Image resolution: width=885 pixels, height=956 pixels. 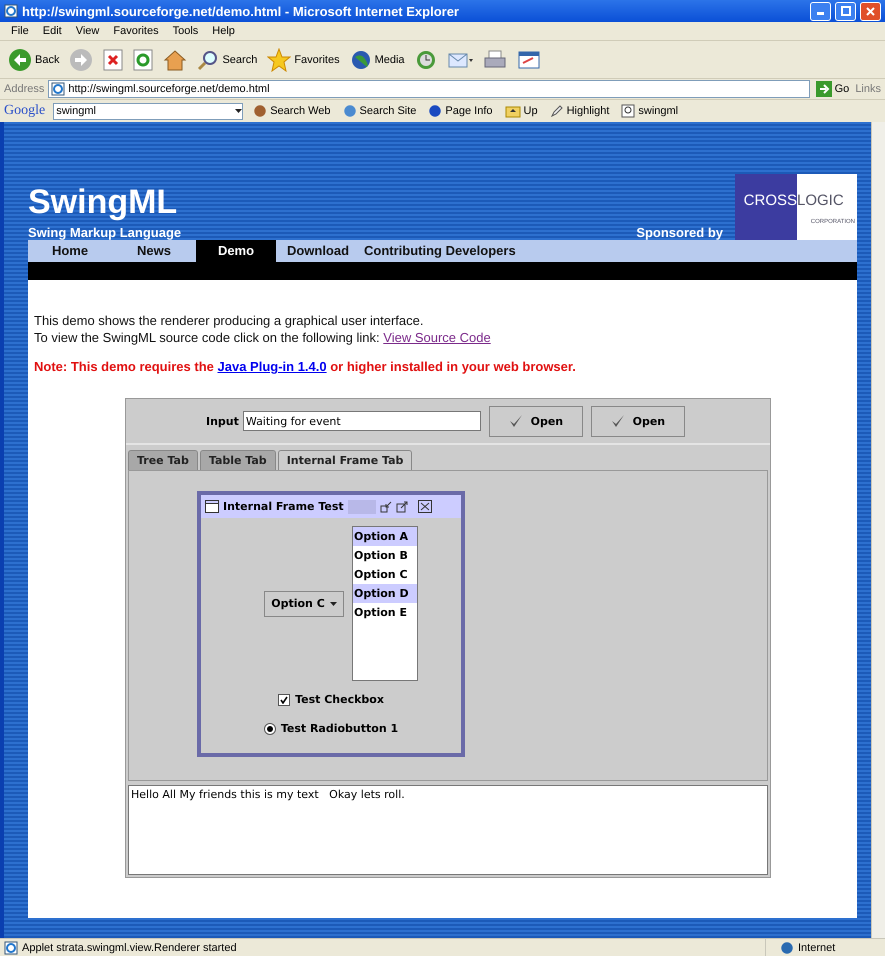 I want to click on frame-title: Internal Frame Test, so click(x=283, y=506).